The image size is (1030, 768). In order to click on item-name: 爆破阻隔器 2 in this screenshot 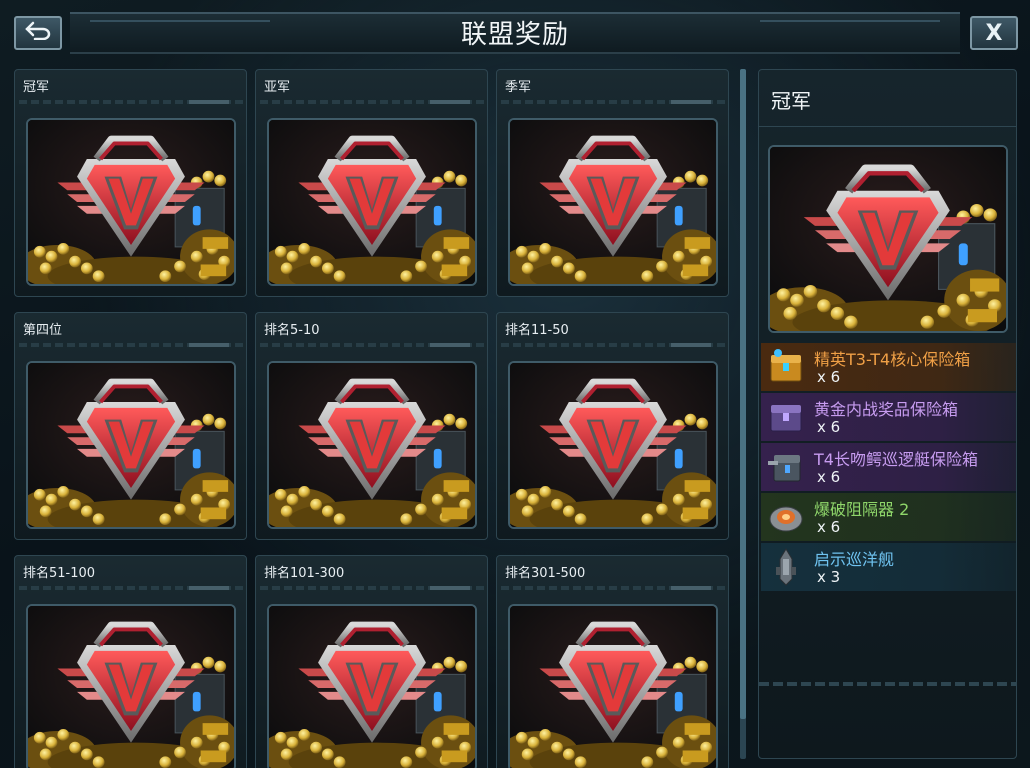, I will do `click(862, 509)`.